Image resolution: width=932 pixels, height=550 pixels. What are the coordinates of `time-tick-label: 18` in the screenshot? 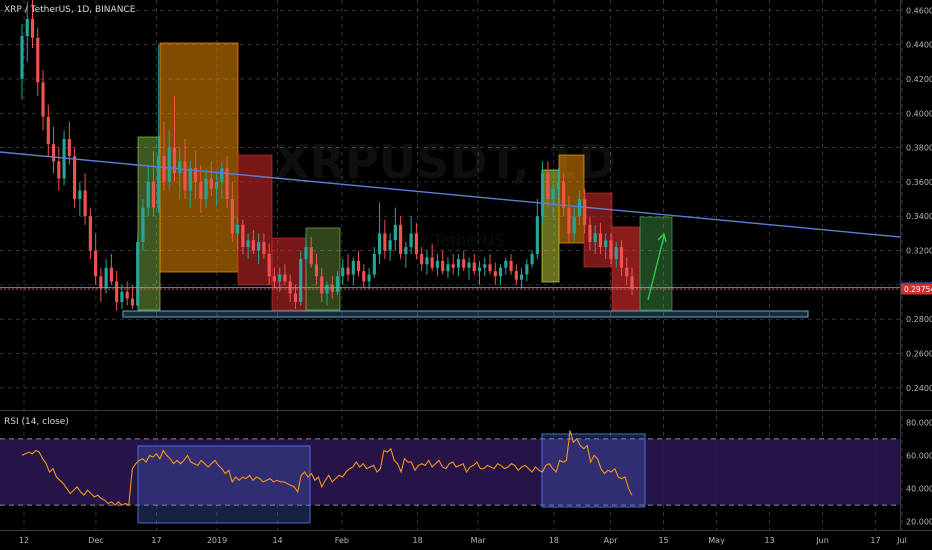 It's located at (554, 540).